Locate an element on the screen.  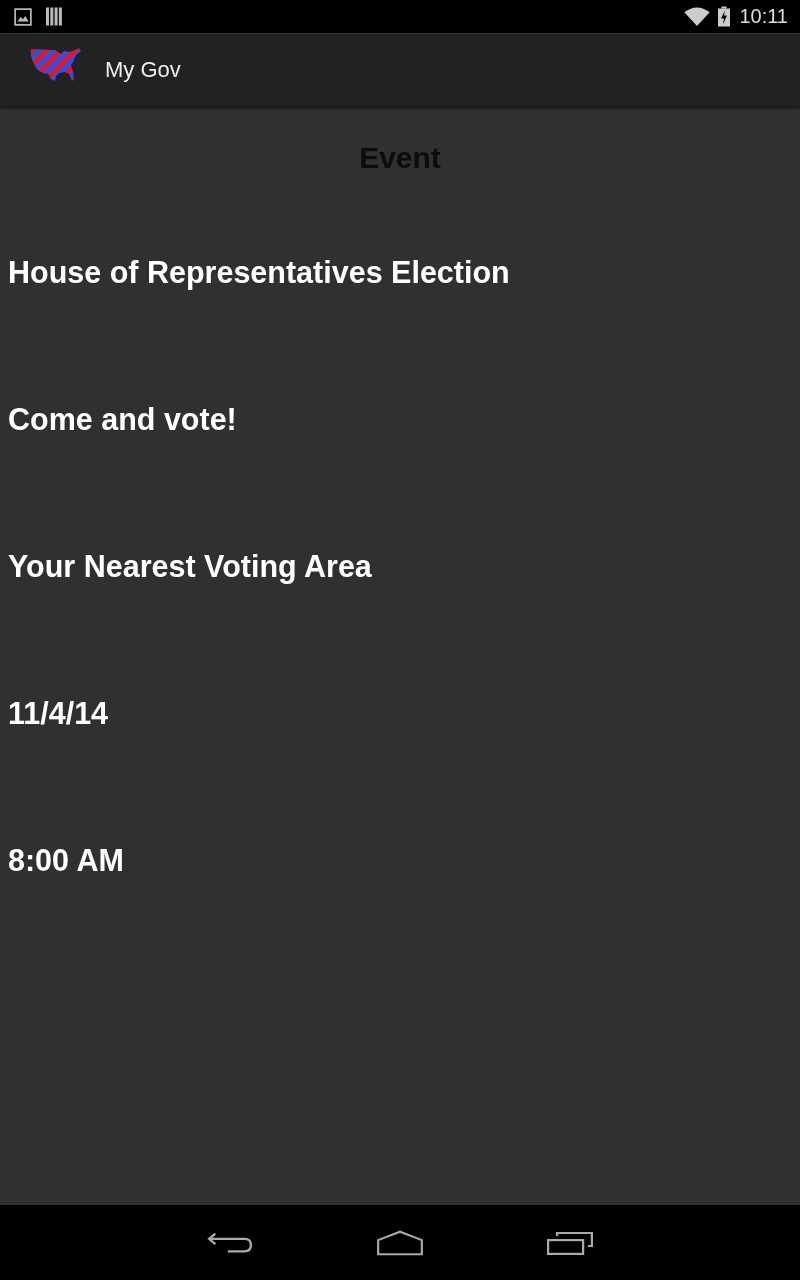
home-button is located at coordinates (400, 1242).